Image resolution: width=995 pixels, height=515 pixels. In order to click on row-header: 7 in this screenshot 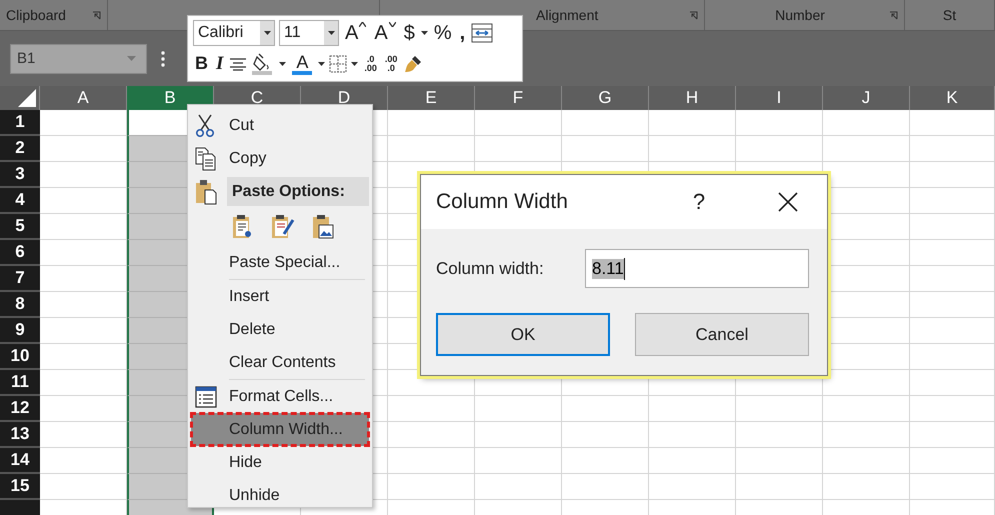, I will do `click(20, 279)`.